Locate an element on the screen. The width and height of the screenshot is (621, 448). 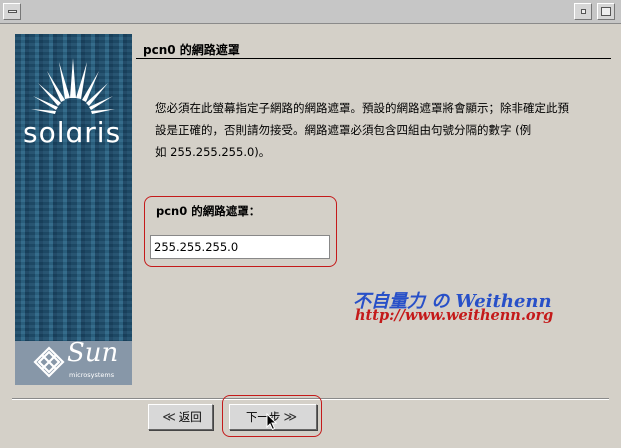
window-titlebar is located at coordinates (310, 12).